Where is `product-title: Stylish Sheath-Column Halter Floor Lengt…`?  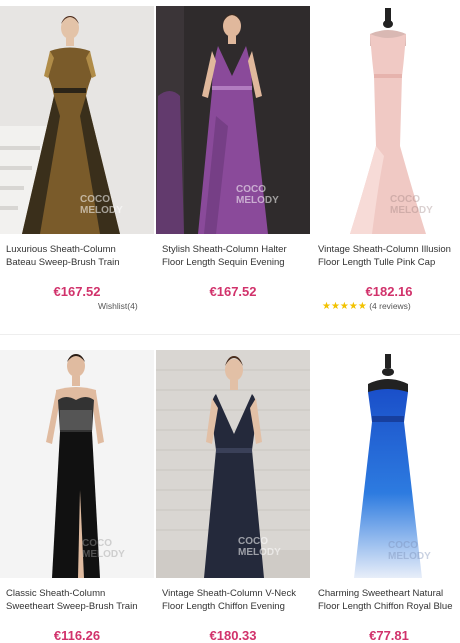
product-title: Stylish Sheath-Column Halter Floor Lengt… is located at coordinates (236, 256).